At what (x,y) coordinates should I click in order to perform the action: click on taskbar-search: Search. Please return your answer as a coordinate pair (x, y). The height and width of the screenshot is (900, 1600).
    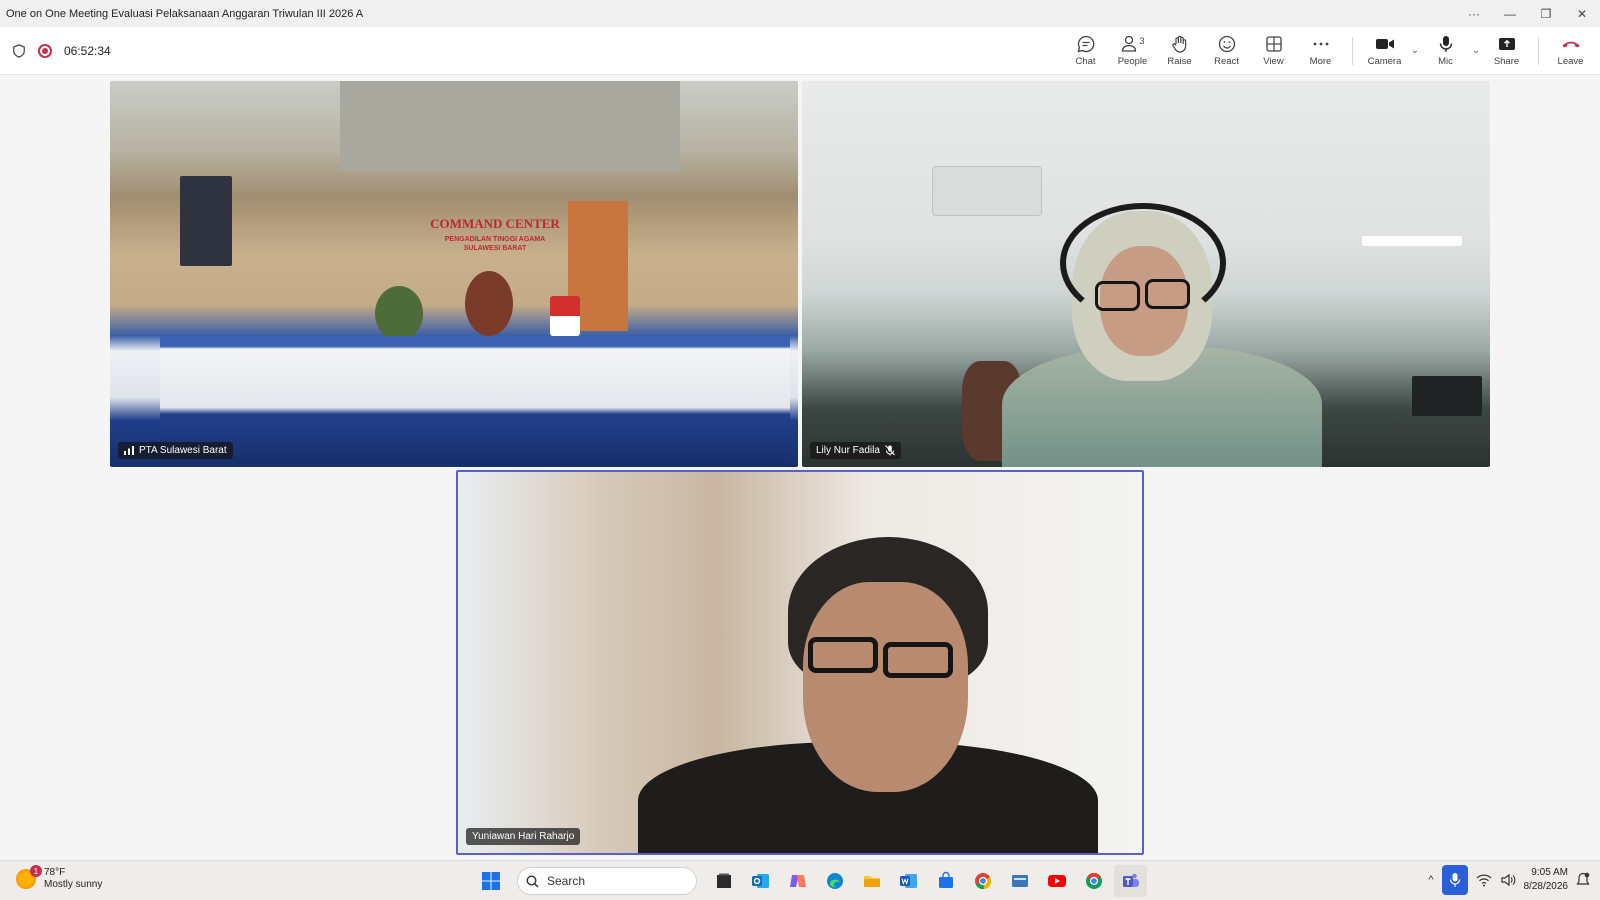
    Looking at the image, I should click on (607, 881).